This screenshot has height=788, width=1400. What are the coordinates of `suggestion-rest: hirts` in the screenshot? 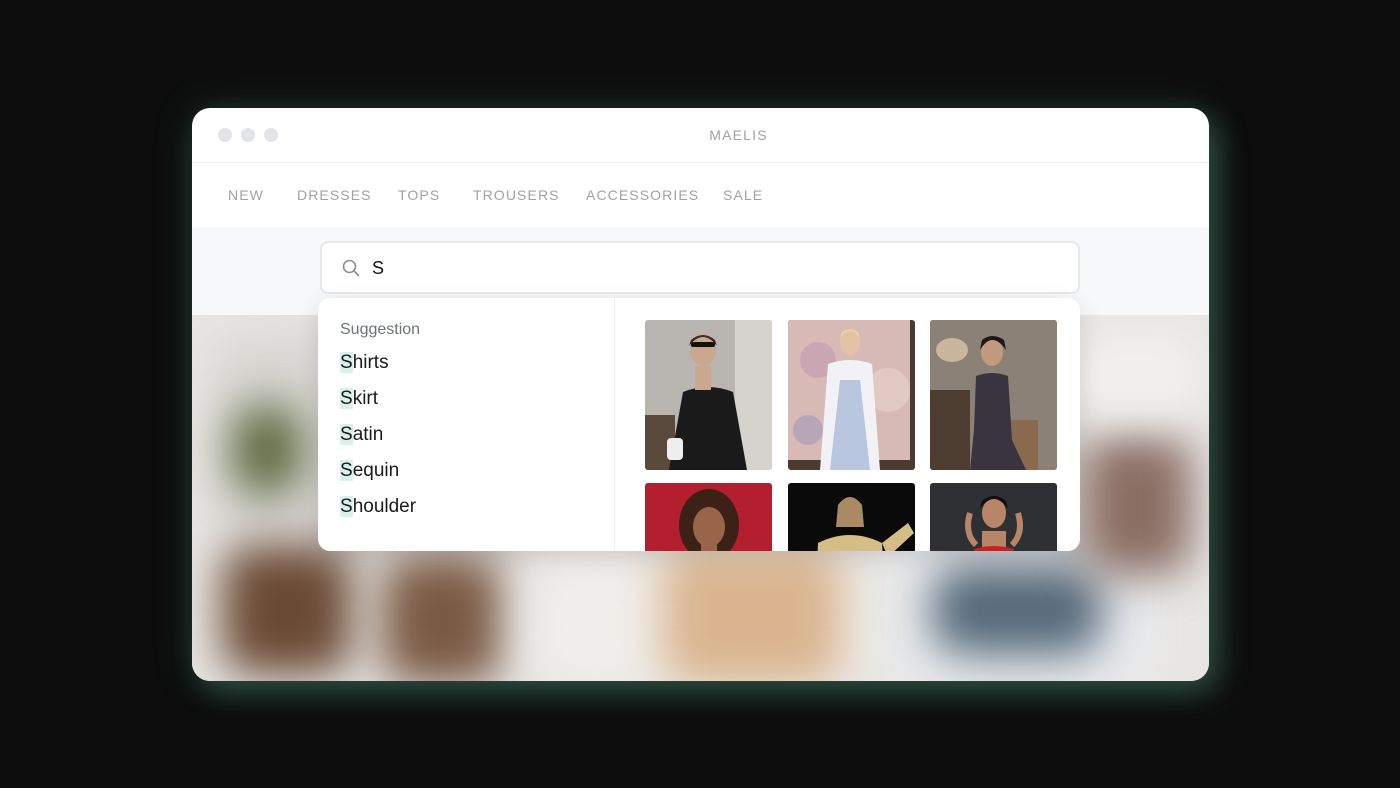 It's located at (370, 362).